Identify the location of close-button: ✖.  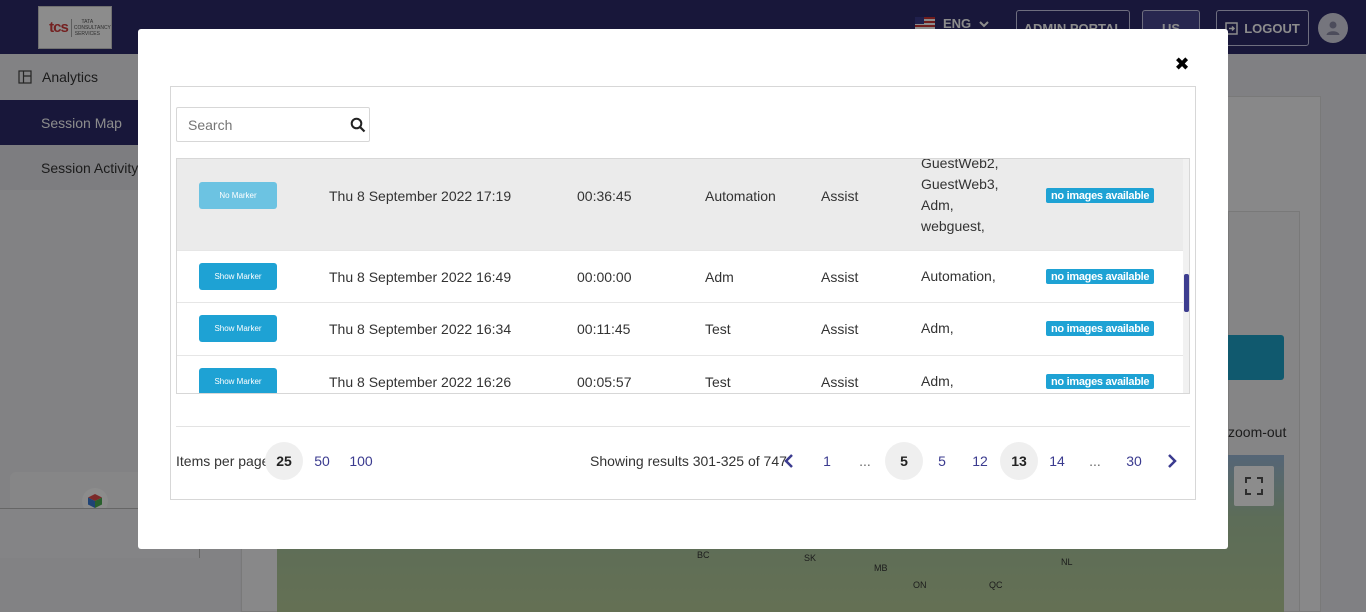
(1182, 64).